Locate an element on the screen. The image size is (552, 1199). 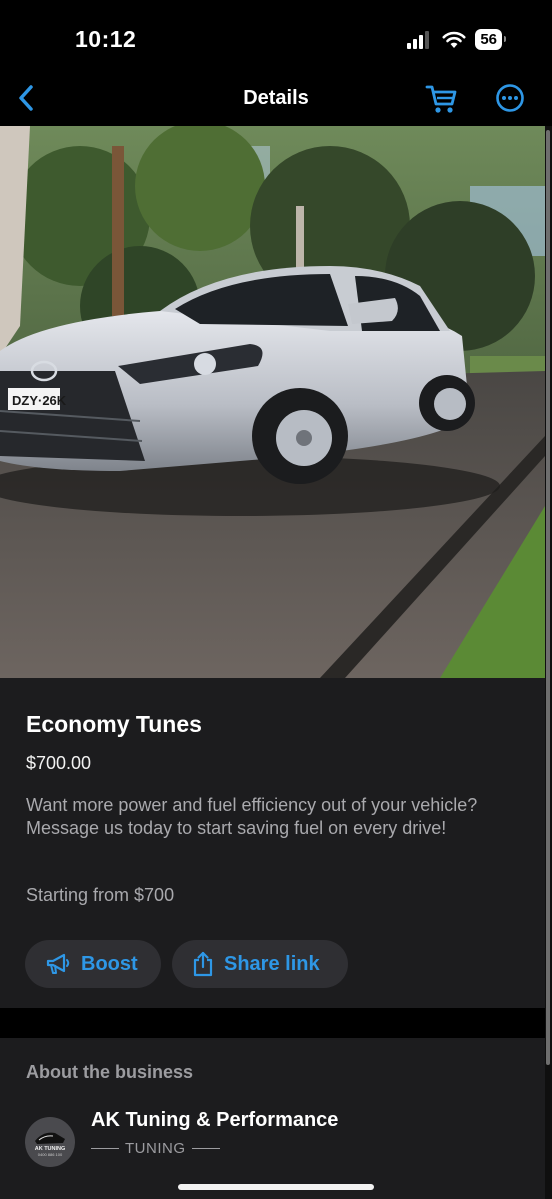
nav-bar: Details is located at coordinates (276, 99).